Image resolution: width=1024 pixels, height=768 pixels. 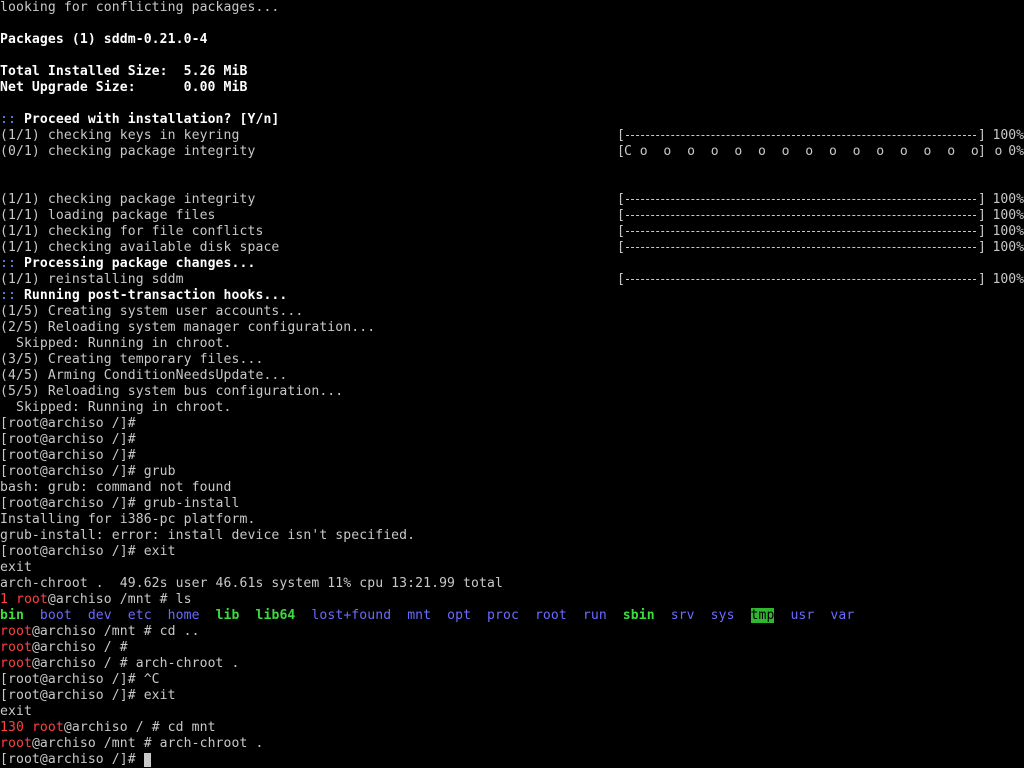 I want to click on terminal-text-segment: home, so click(x=183, y=615).